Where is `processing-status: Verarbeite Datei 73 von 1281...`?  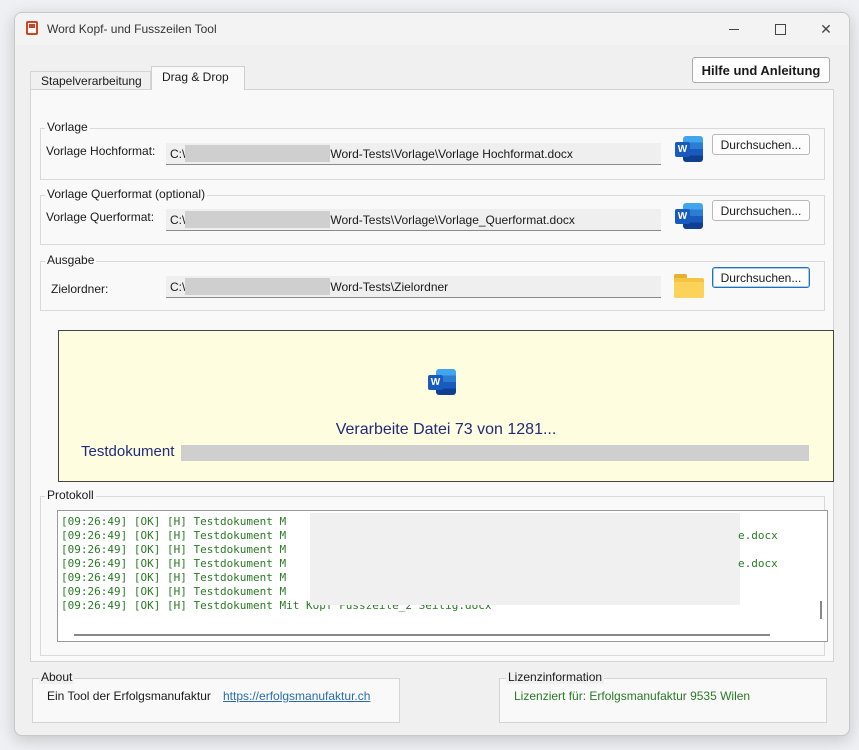
processing-status: Verarbeite Datei 73 von 1281... is located at coordinates (446, 429).